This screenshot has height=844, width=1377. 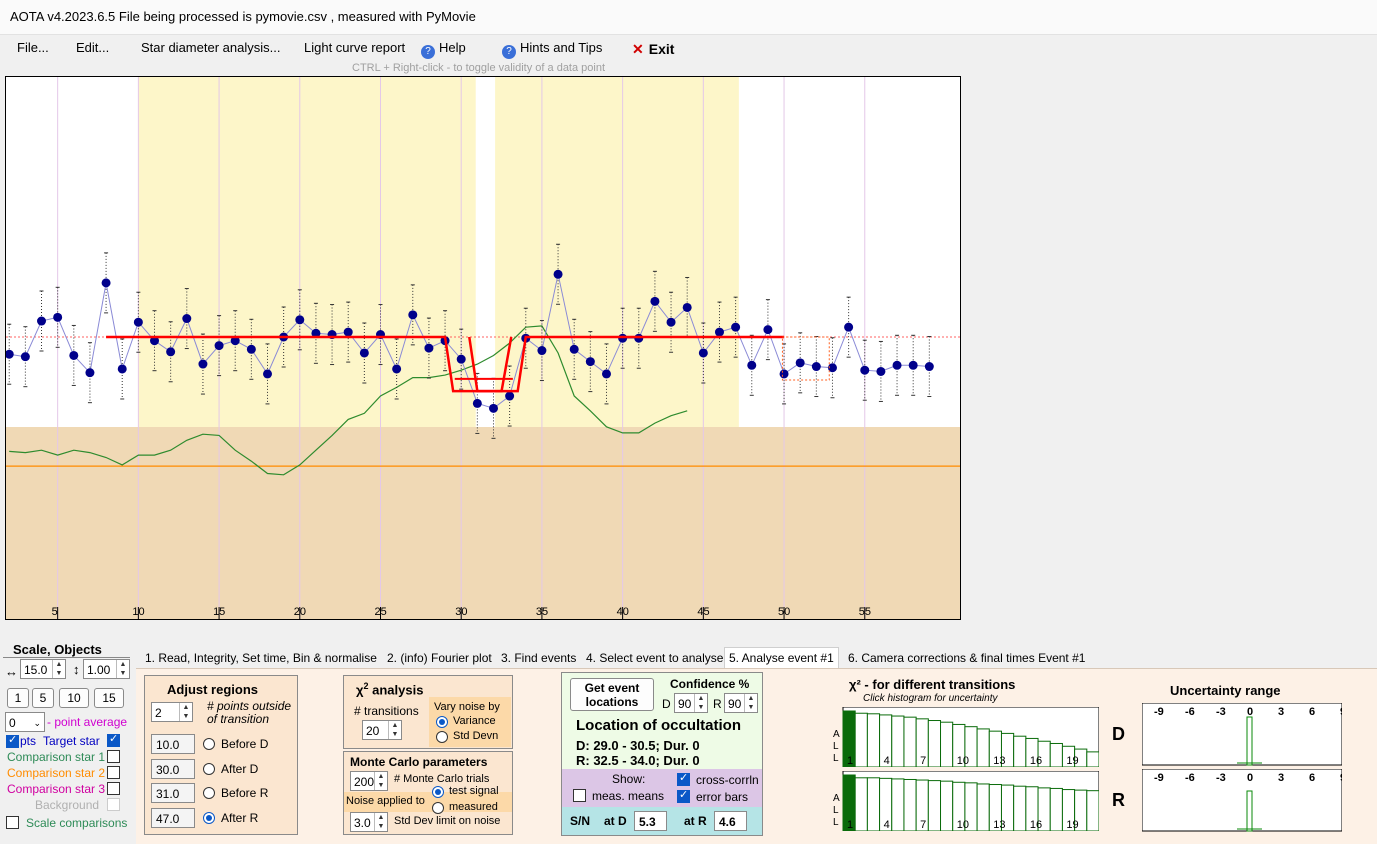 What do you see at coordinates (113, 739) in the screenshot?
I see `target-star-checkbox` at bounding box center [113, 739].